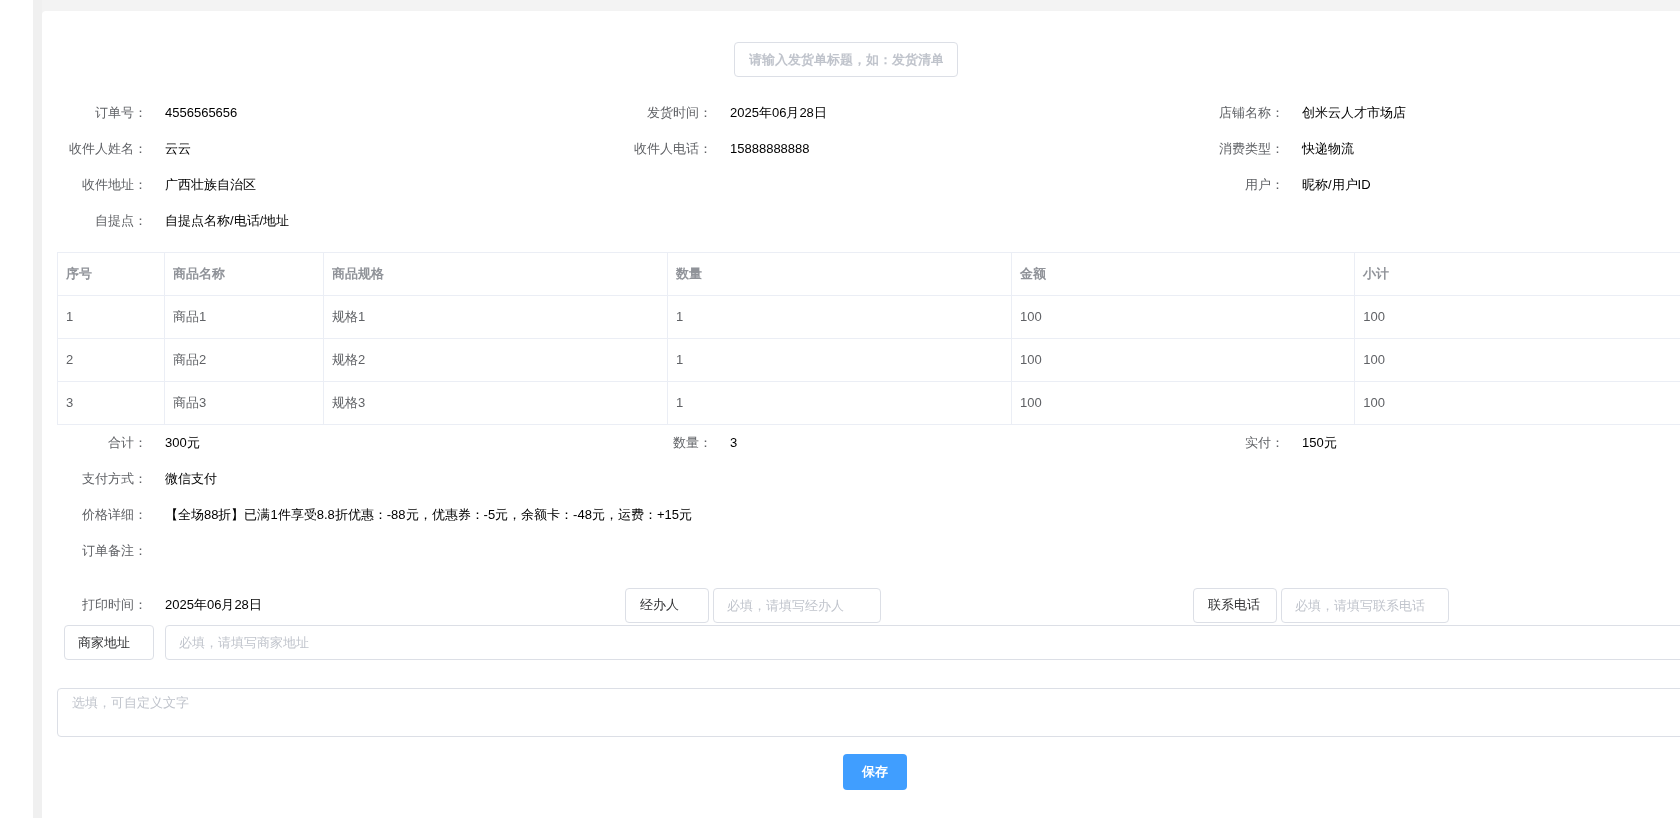 This screenshot has width=1680, height=818. Describe the element at coordinates (244, 317) in the screenshot. I see `table-cell: 商品1` at that location.